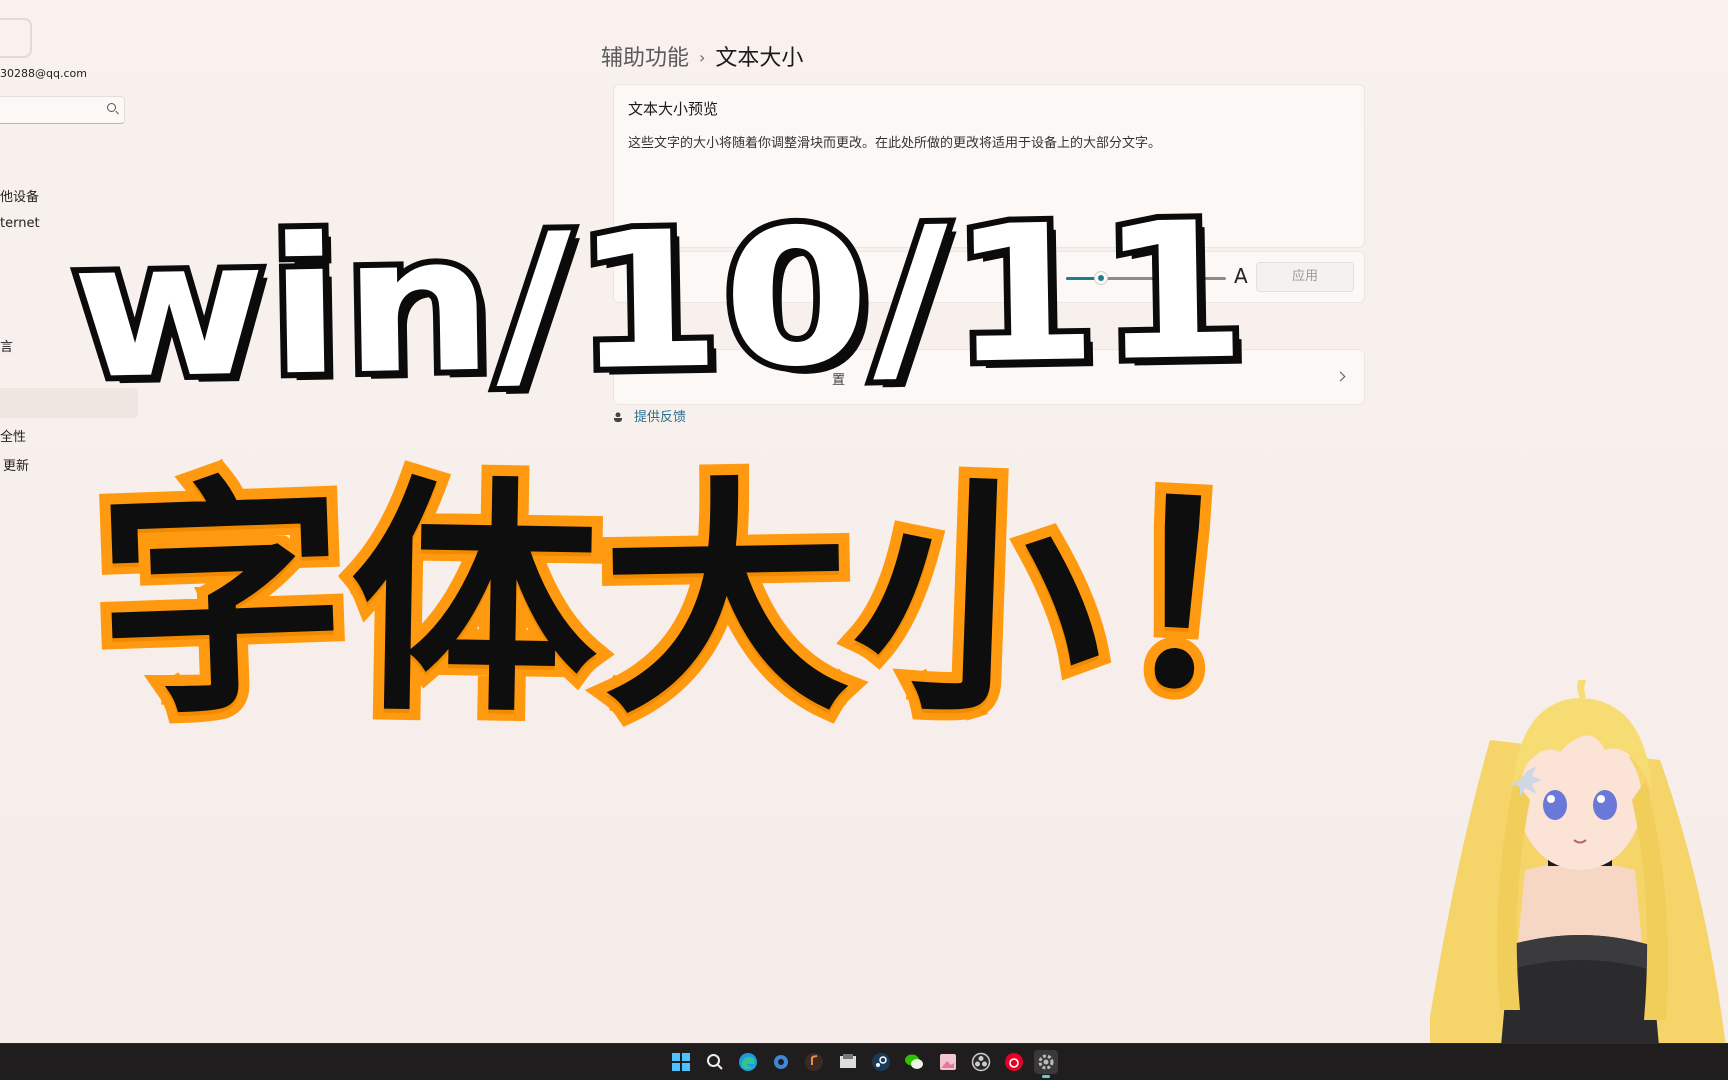 Image resolution: width=1728 pixels, height=1080 pixels. Describe the element at coordinates (618, 417) in the screenshot. I see `feedback-person-icon` at that location.